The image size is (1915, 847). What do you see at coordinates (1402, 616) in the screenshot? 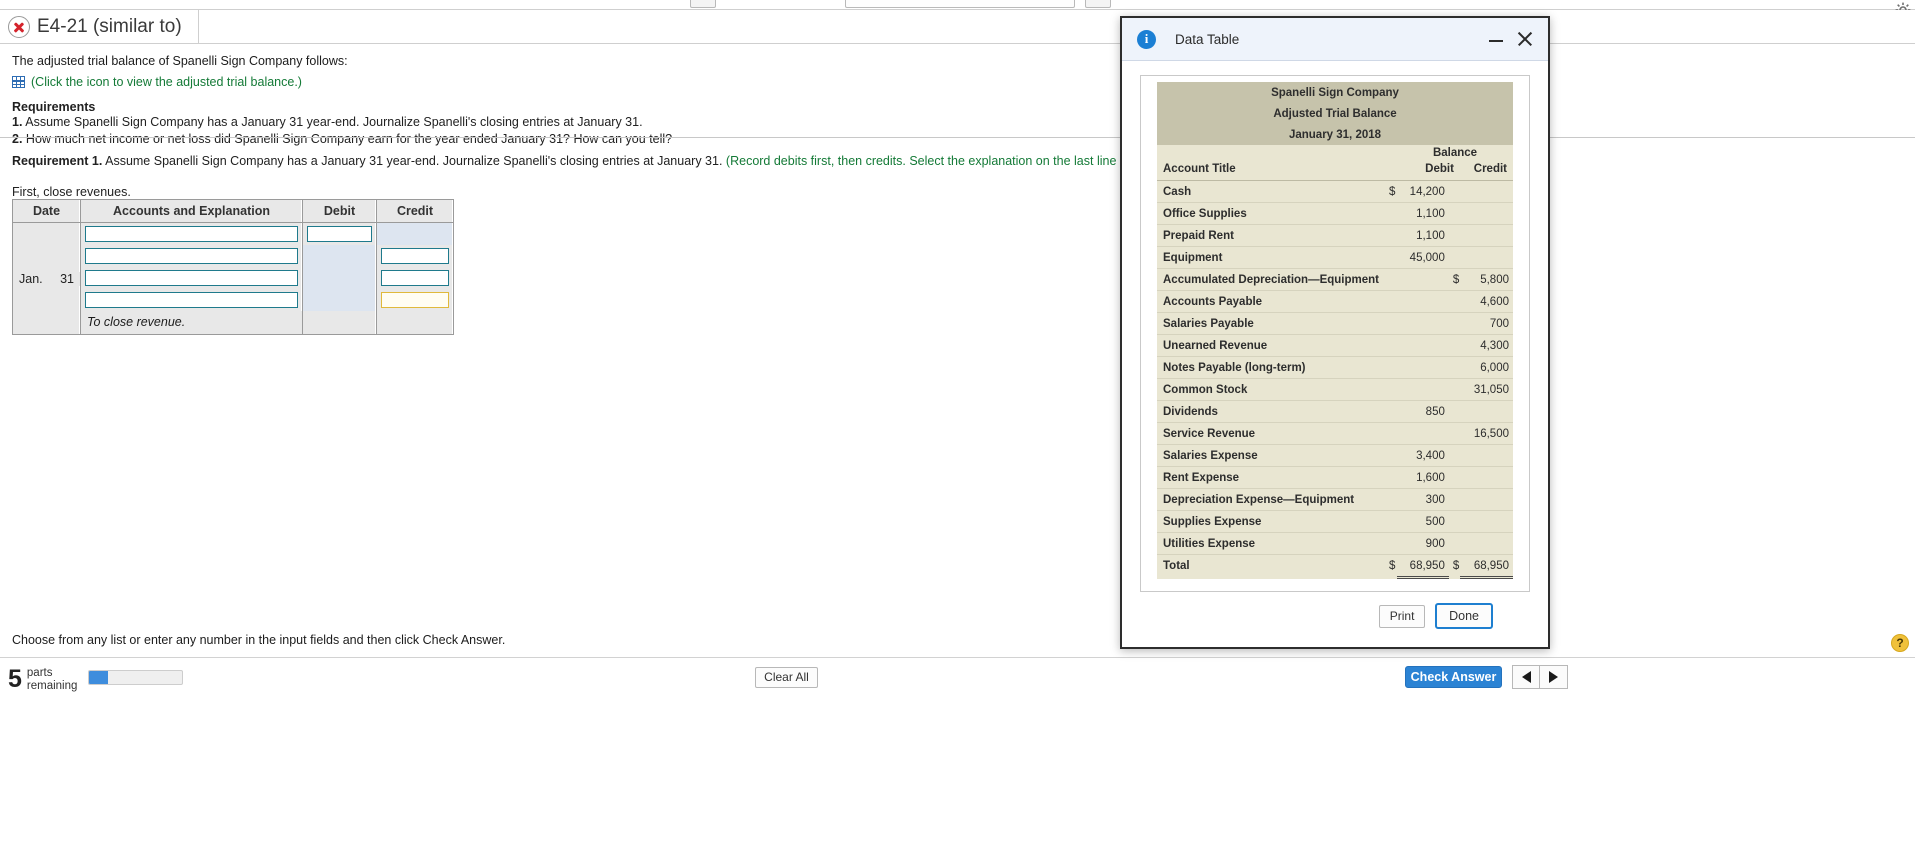
I see `print-button: Print` at bounding box center [1402, 616].